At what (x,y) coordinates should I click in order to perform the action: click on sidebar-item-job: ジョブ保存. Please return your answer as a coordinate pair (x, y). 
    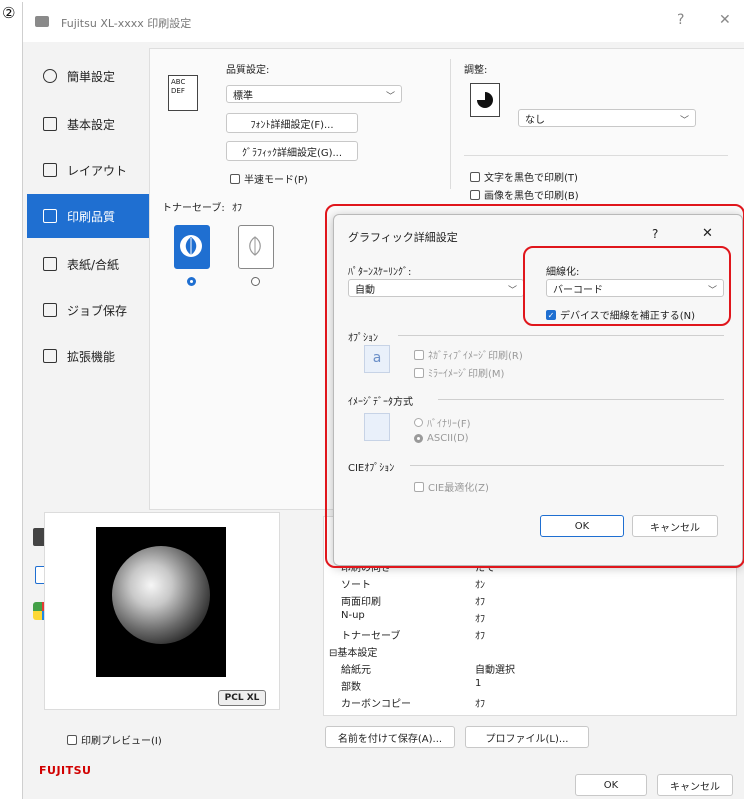
    Looking at the image, I should click on (88, 310).